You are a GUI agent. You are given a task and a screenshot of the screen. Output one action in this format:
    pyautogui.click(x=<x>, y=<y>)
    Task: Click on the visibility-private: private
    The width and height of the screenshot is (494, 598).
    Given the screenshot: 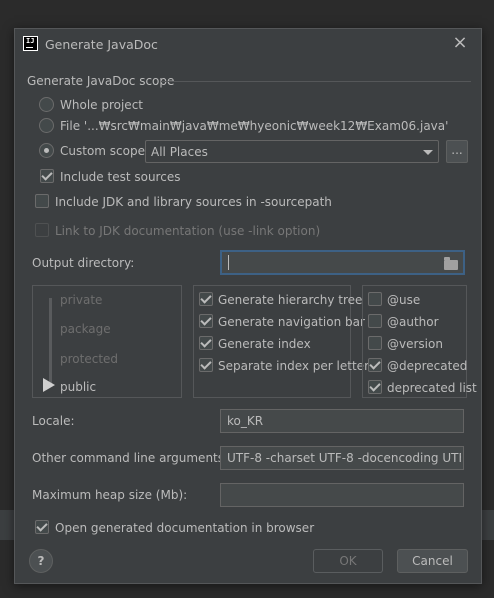 What is the action you would take?
    pyautogui.click(x=81, y=300)
    